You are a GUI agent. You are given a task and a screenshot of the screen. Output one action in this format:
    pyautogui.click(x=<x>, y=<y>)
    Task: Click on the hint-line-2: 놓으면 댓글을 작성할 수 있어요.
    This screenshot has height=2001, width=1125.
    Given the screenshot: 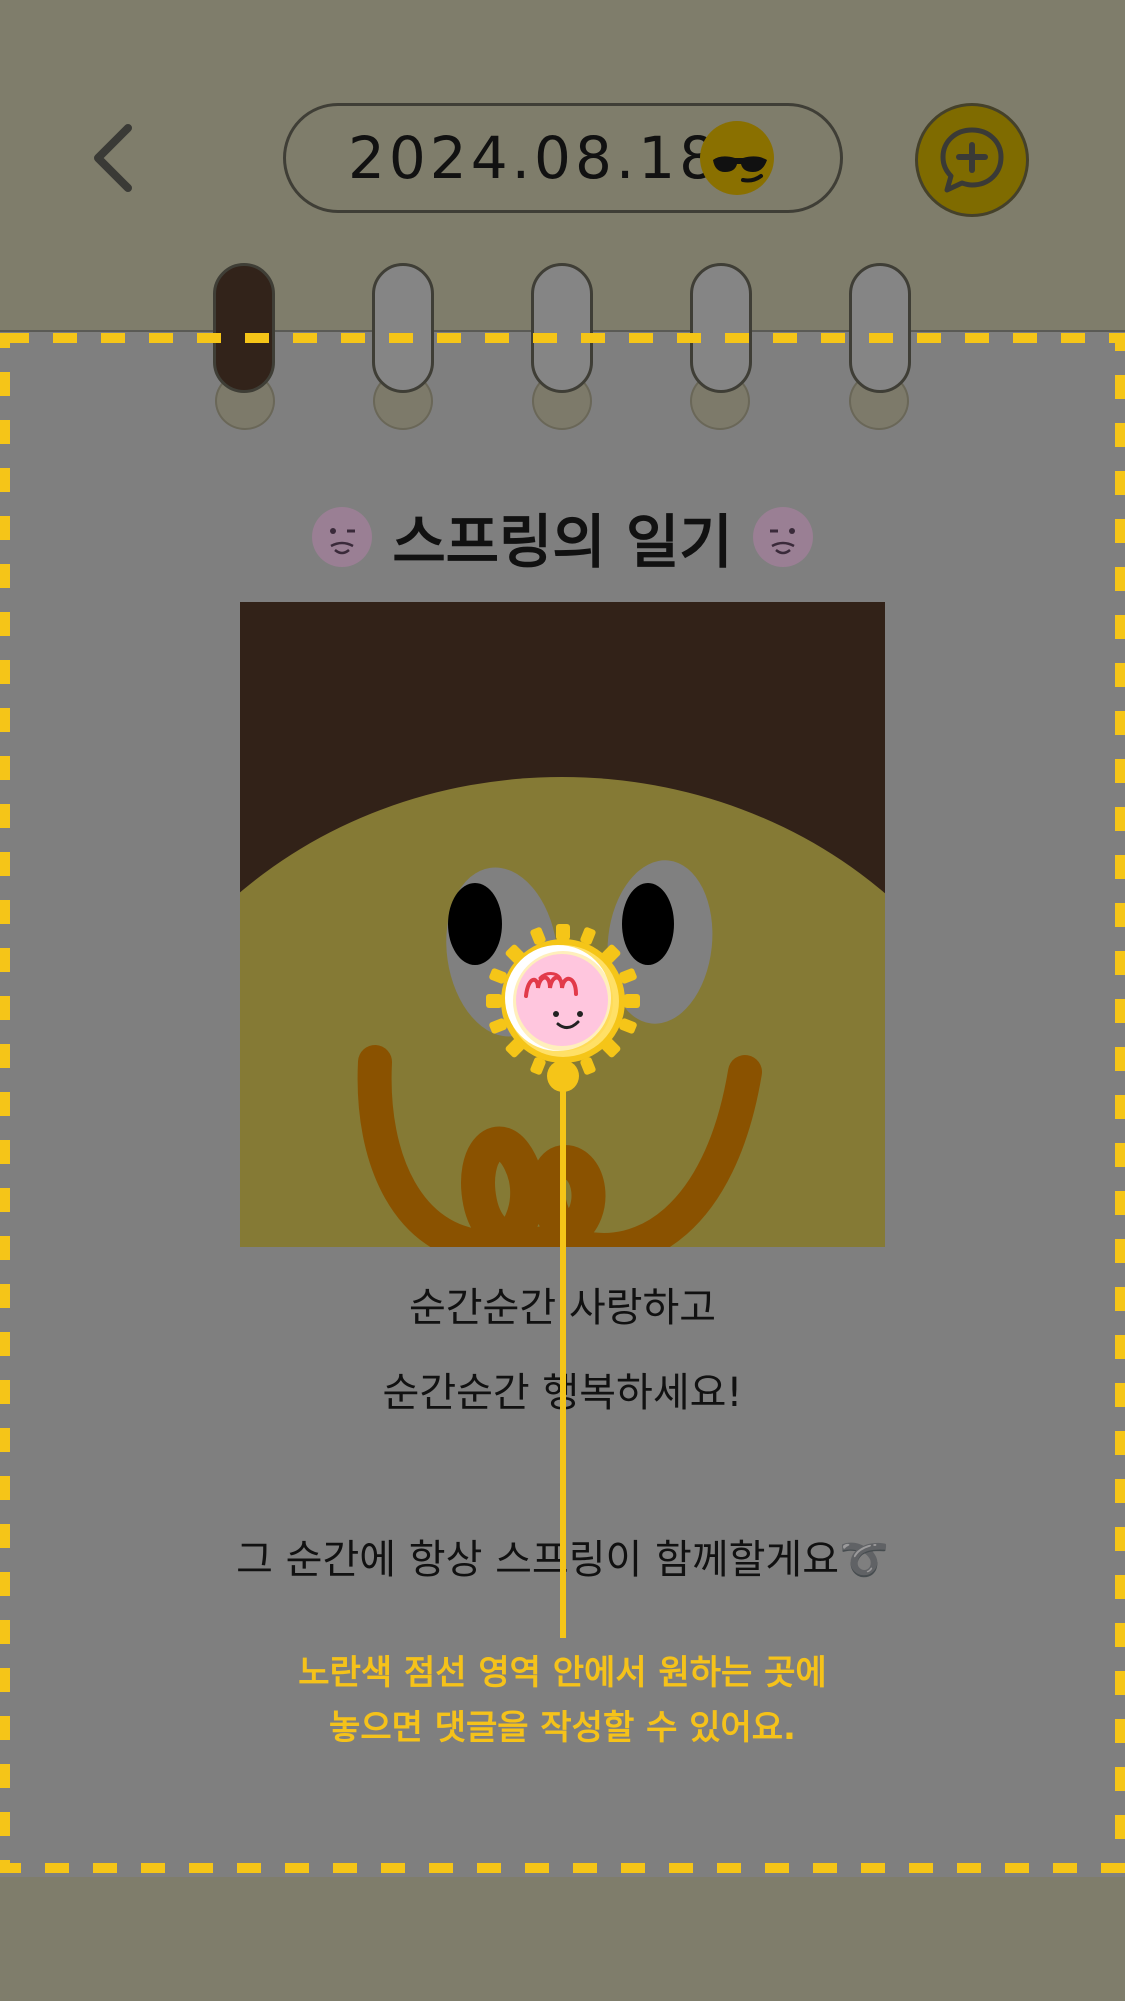 What is the action you would take?
    pyautogui.click(x=562, y=1728)
    